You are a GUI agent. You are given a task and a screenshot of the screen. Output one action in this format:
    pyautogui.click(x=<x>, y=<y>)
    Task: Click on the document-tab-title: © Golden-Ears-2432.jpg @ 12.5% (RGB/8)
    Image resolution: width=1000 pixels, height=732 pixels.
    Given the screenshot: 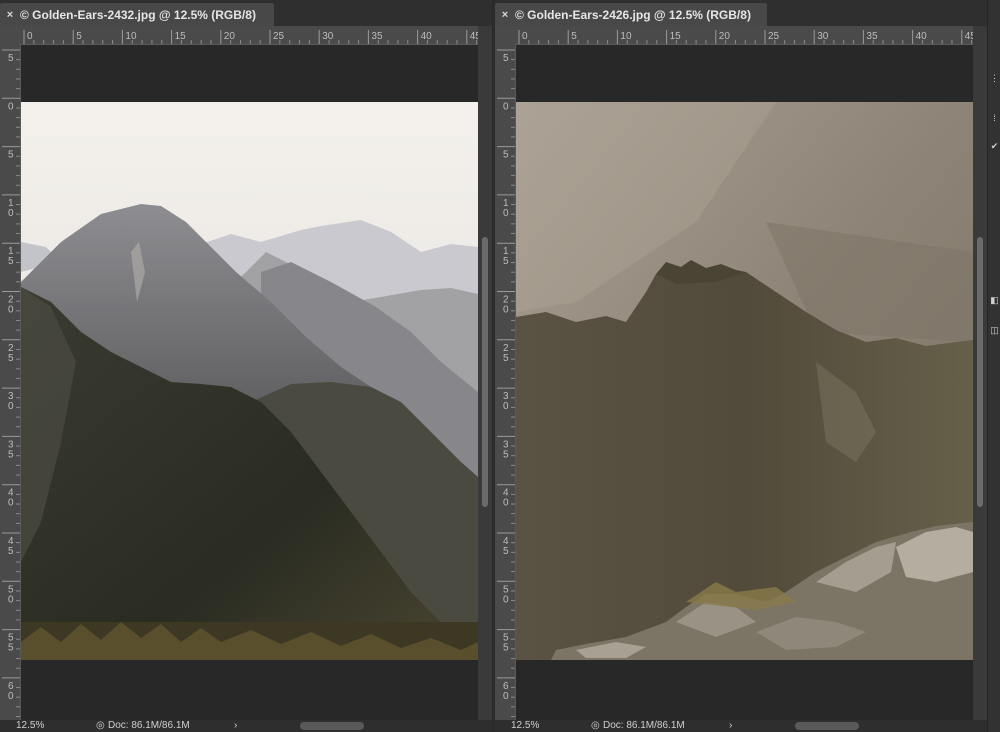 What is the action you would take?
    pyautogui.click(x=138, y=14)
    